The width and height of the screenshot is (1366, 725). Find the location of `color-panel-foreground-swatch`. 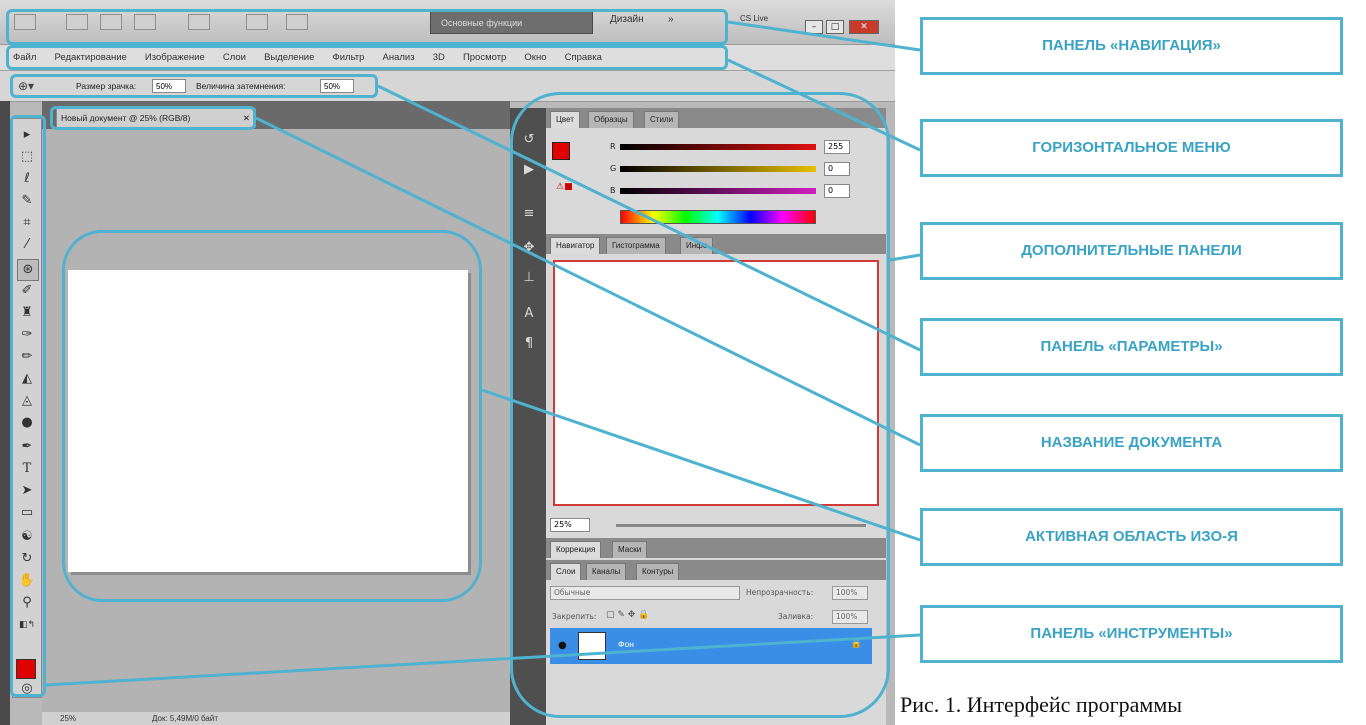

color-panel-foreground-swatch is located at coordinates (561, 151).